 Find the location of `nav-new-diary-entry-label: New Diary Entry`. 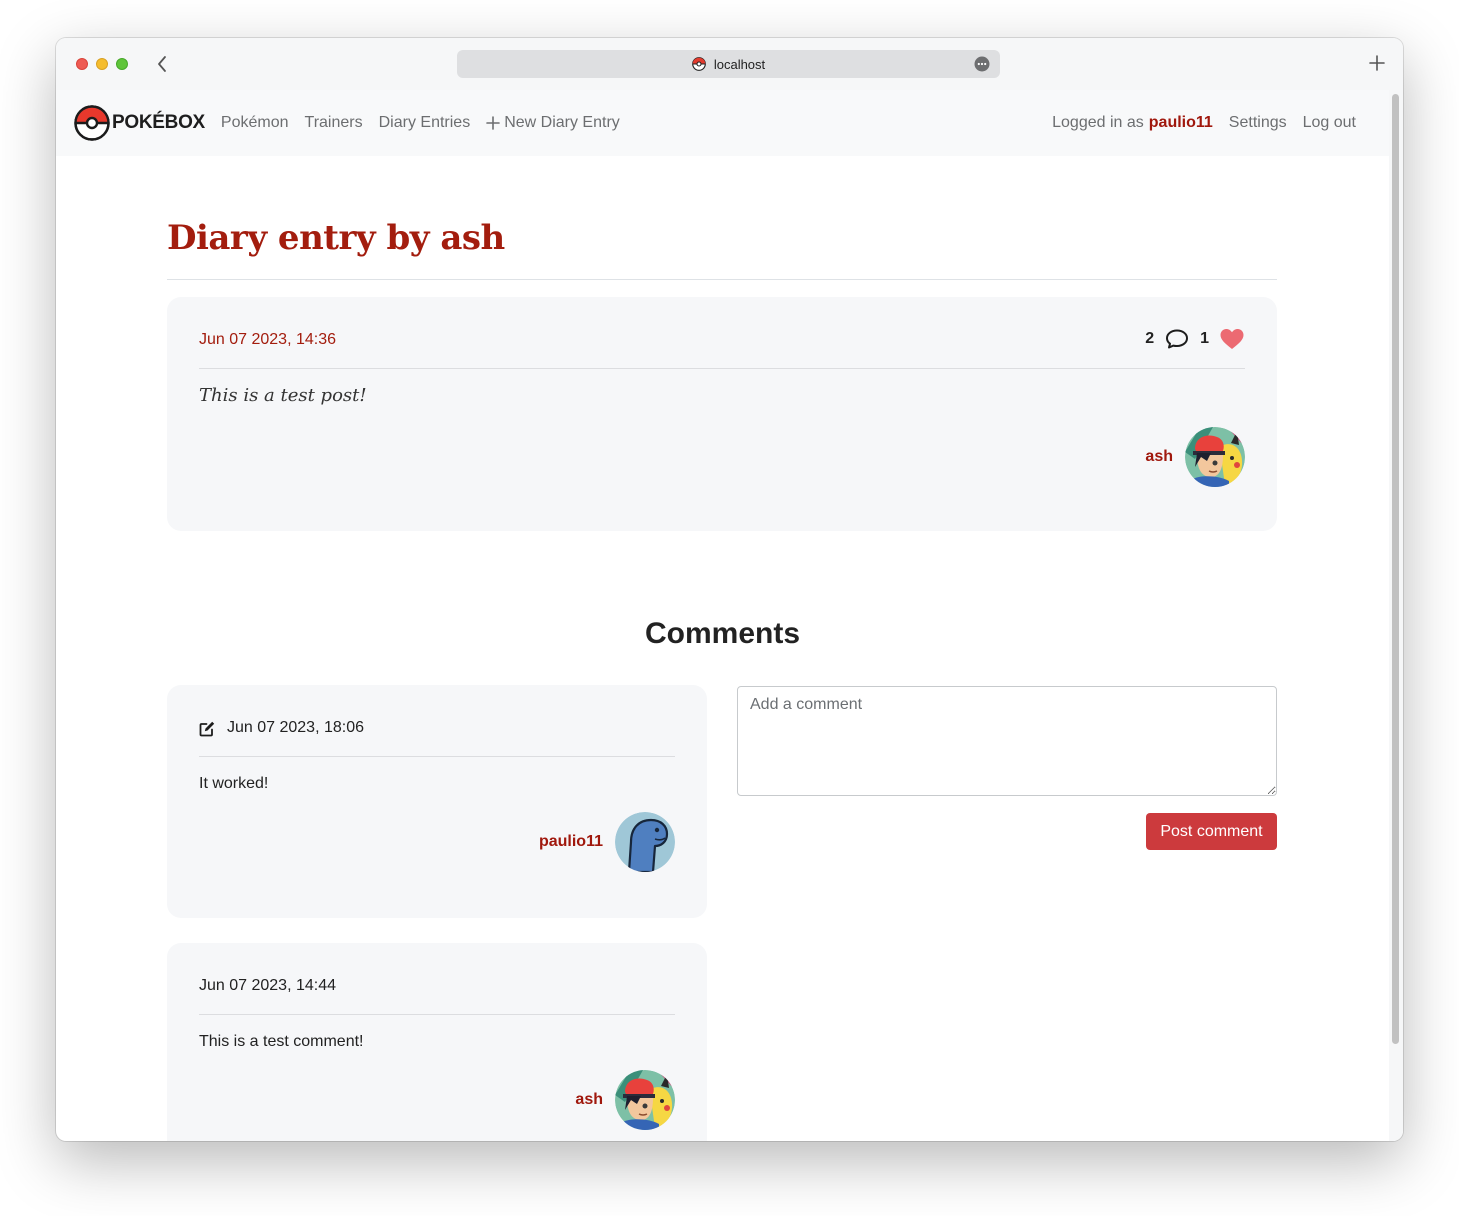

nav-new-diary-entry-label: New Diary Entry is located at coordinates (562, 122).